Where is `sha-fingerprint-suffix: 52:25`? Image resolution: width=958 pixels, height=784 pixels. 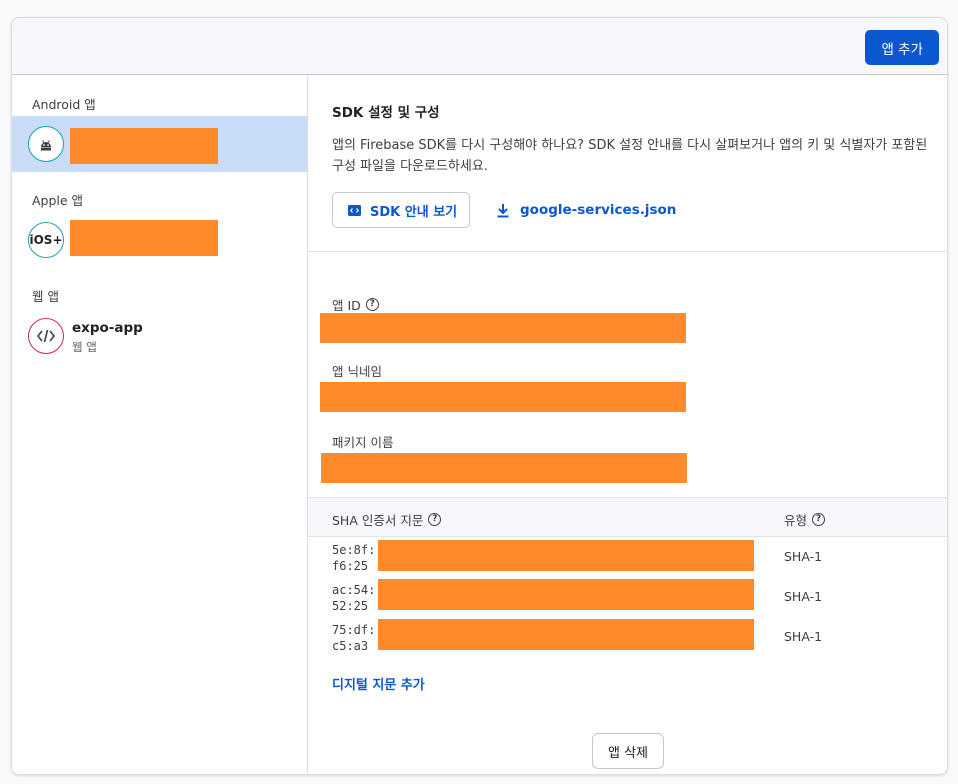 sha-fingerprint-suffix: 52:25 is located at coordinates (350, 606).